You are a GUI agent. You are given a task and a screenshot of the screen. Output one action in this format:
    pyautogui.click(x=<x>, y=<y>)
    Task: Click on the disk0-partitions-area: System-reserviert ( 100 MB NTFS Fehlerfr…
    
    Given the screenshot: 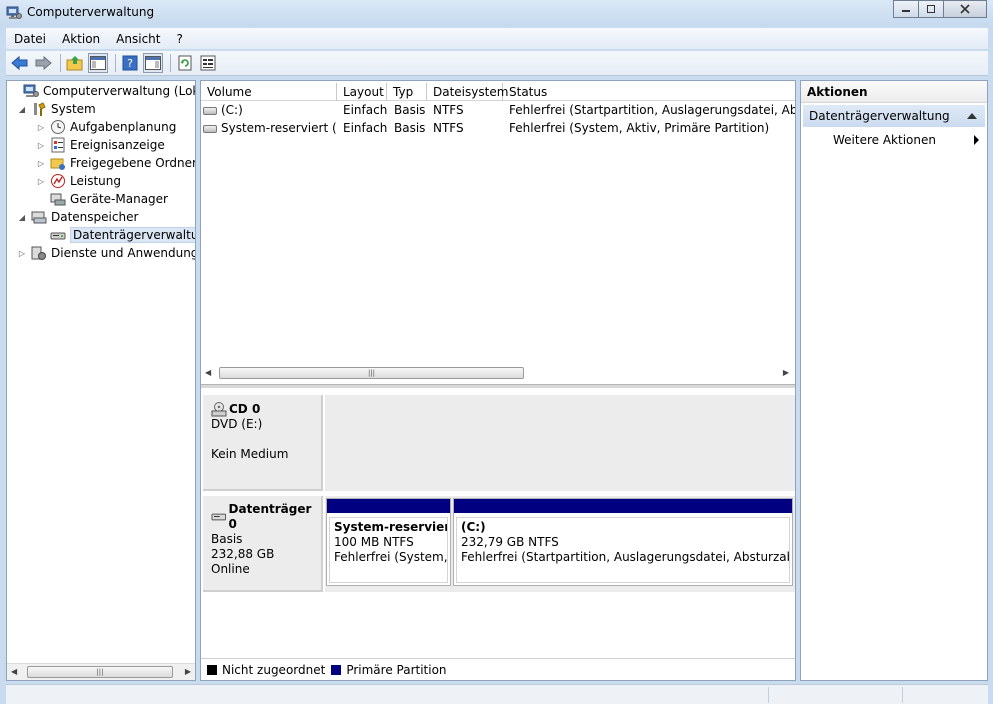 What is the action you would take?
    pyautogui.click(x=560, y=544)
    